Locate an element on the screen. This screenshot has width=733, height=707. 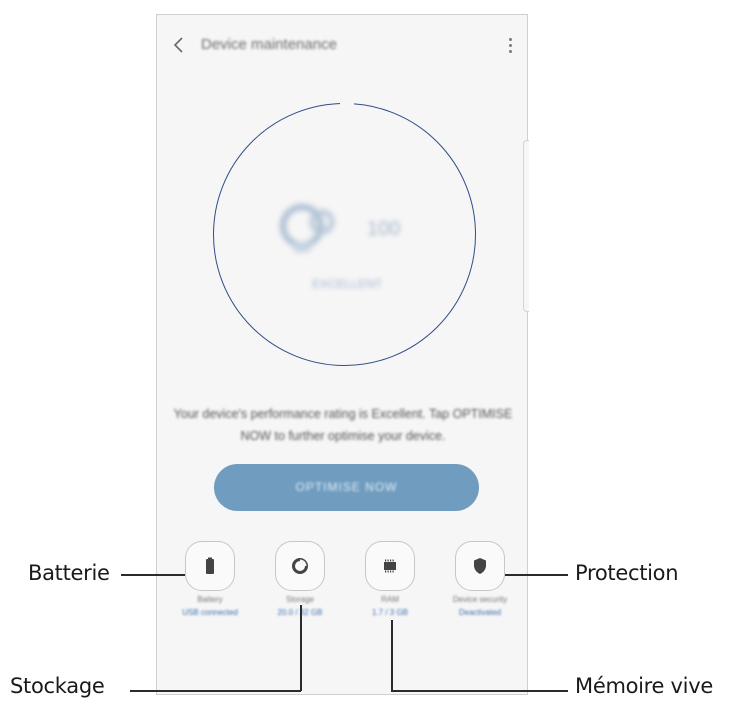
ram-status: 1.7 / 3 GB is located at coordinates (390, 612).